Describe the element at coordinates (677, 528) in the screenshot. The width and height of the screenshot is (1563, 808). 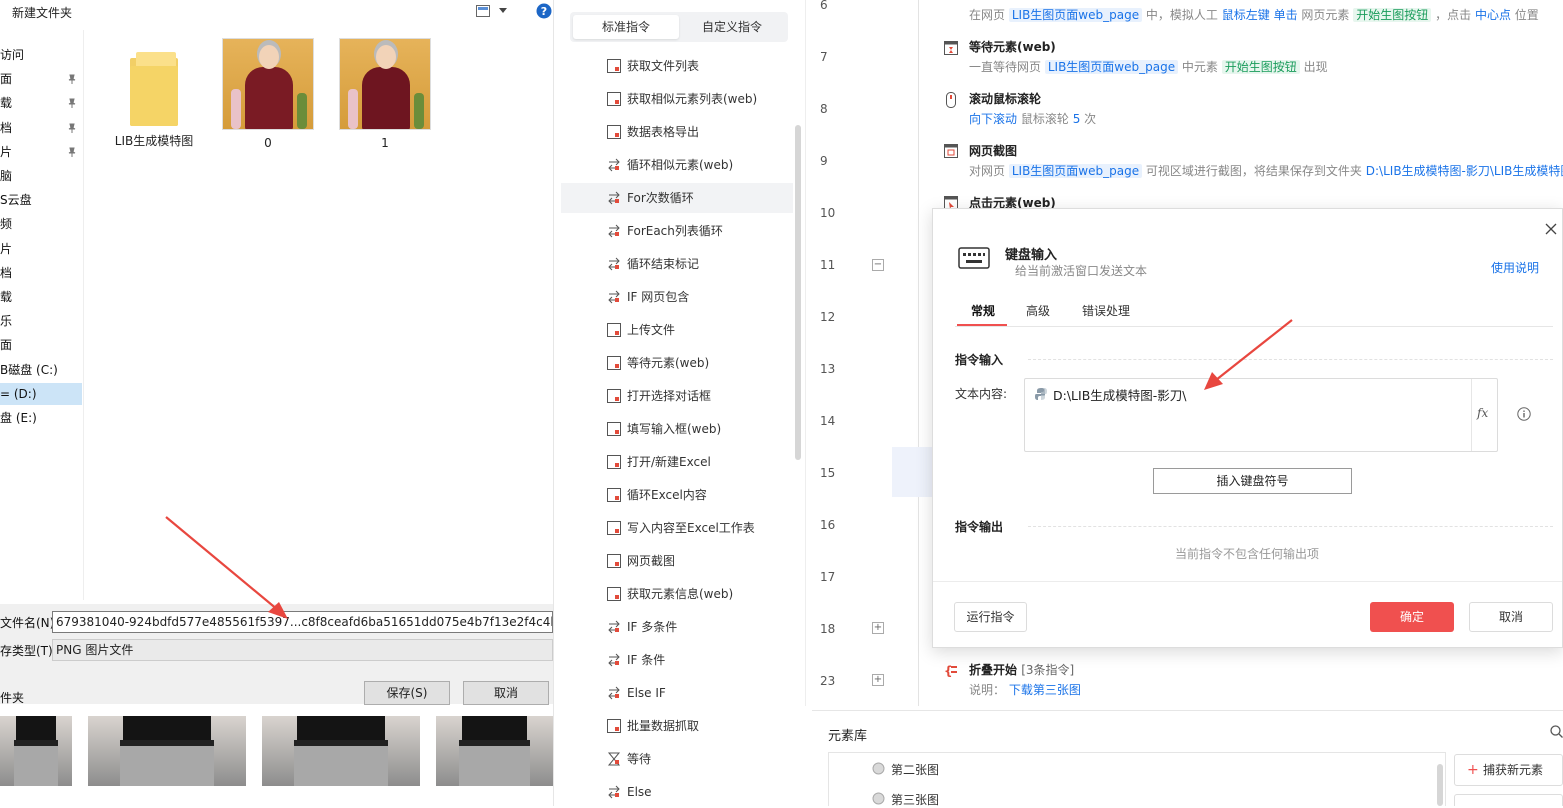
I see `command-item: 写入内容至Excel工作表` at that location.